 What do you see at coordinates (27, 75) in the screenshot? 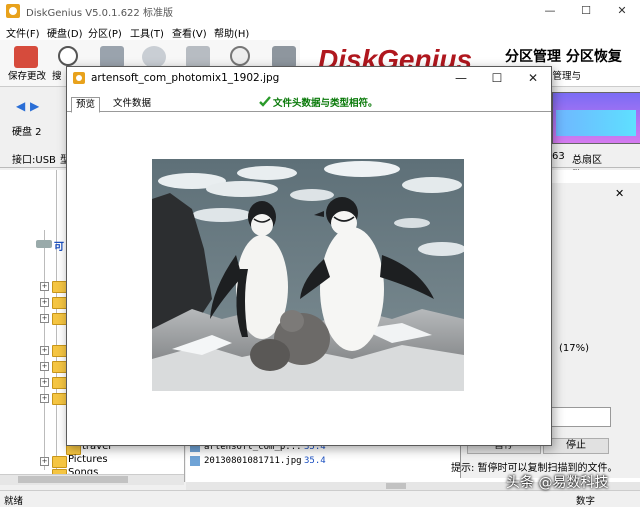
I see `save-button-label: 保存更改` at bounding box center [27, 75].